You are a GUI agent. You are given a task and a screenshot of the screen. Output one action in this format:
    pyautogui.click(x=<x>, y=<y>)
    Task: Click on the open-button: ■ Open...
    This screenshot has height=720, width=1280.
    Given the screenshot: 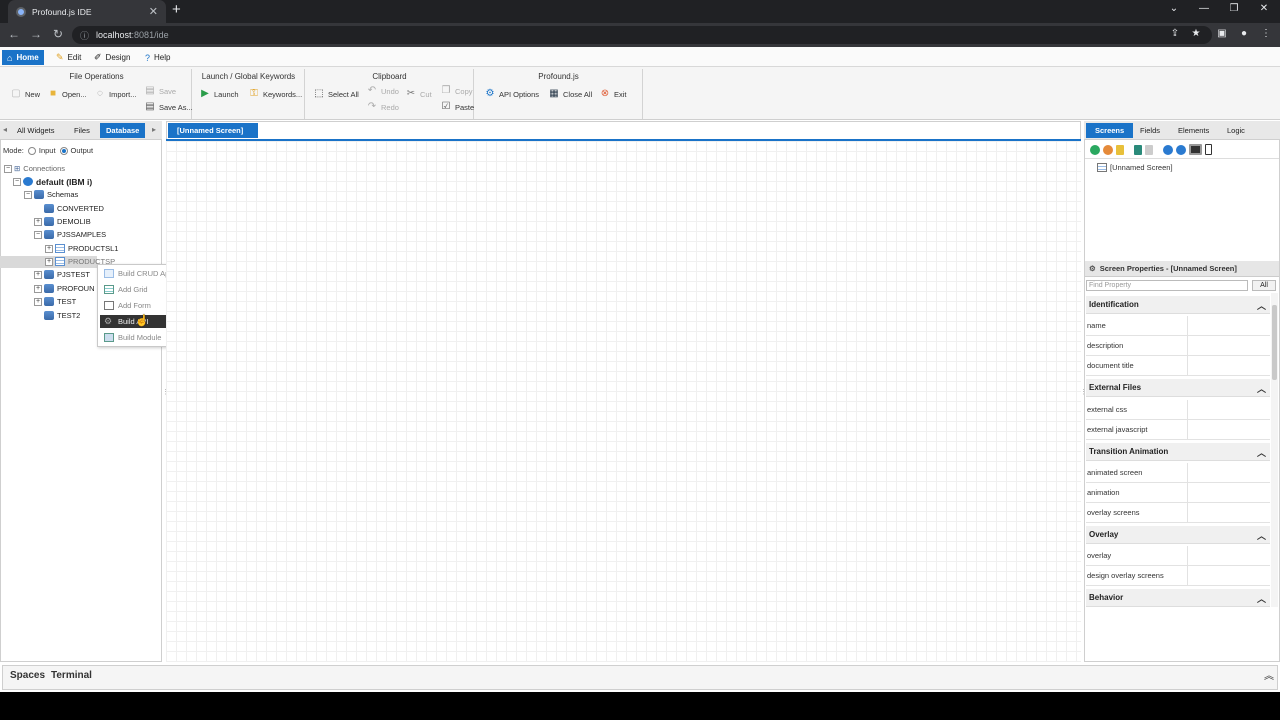 What is the action you would take?
    pyautogui.click(x=67, y=94)
    